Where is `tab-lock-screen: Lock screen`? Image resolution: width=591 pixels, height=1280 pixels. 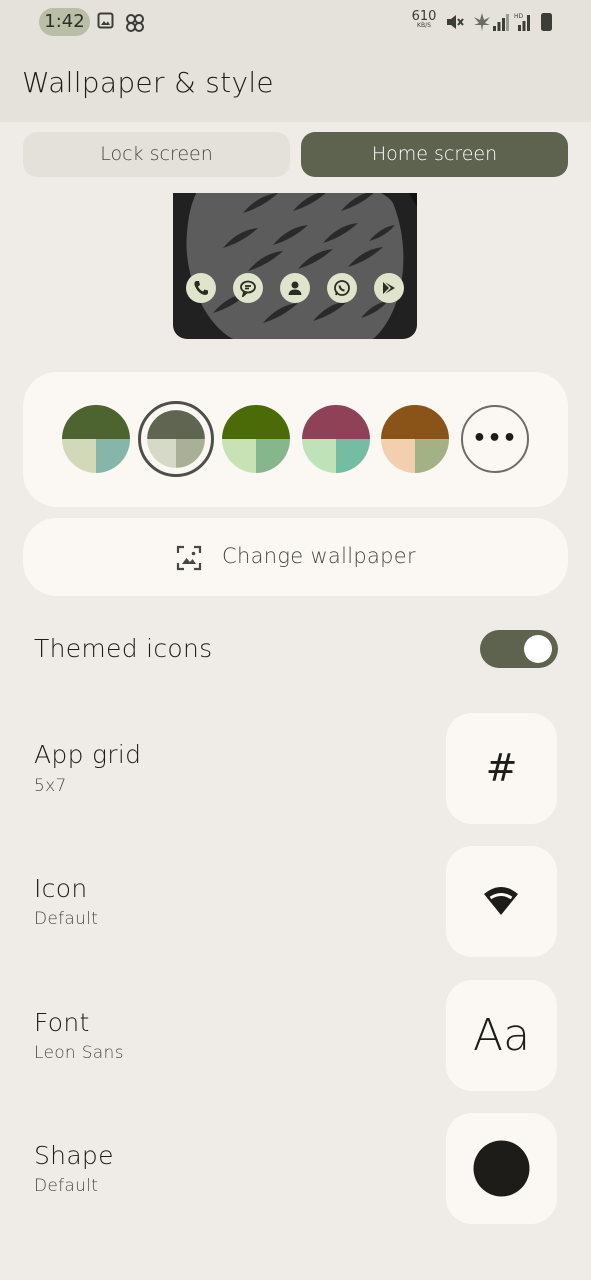 tab-lock-screen: Lock screen is located at coordinates (156, 154).